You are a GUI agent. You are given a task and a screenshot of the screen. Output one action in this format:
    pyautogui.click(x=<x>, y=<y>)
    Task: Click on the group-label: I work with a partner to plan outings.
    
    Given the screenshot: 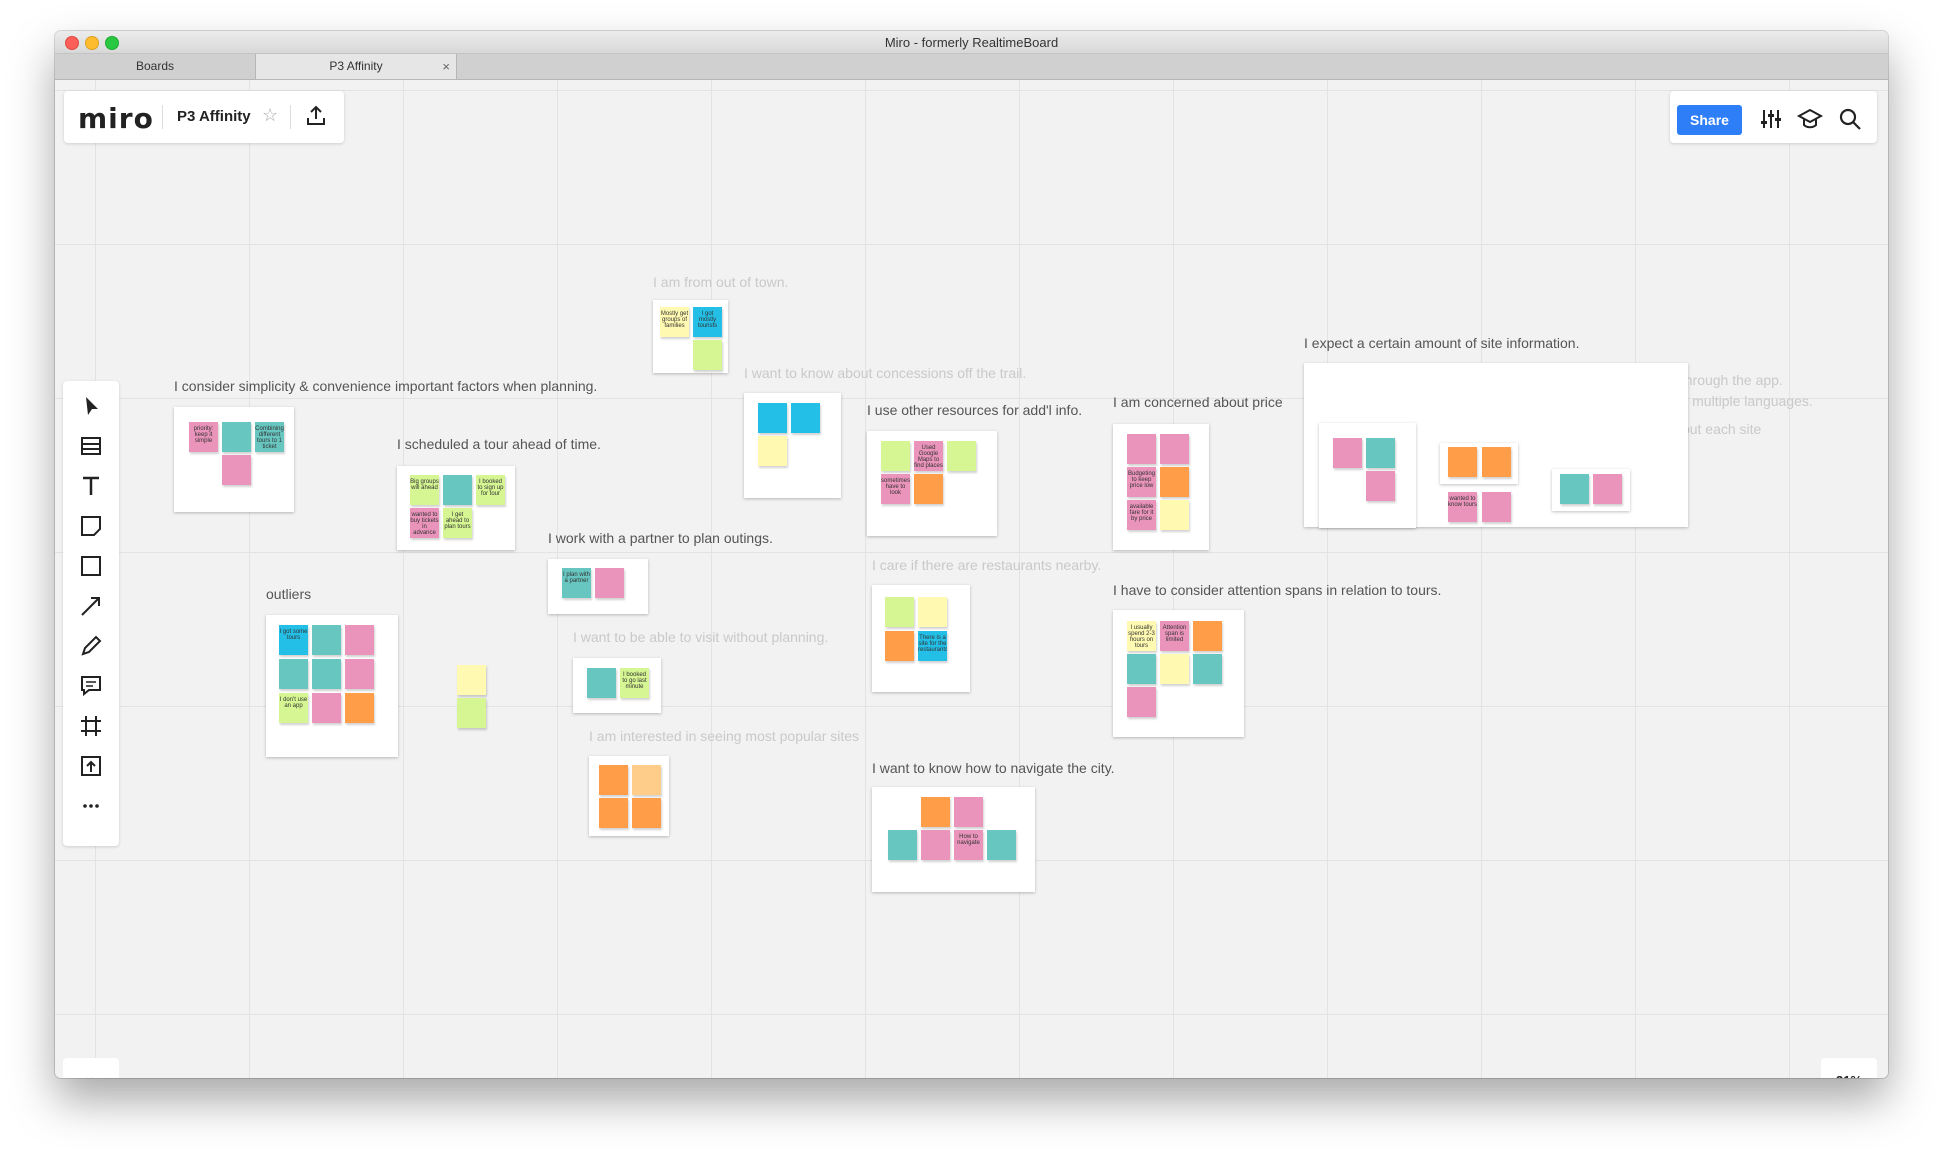 What is the action you would take?
    pyautogui.click(x=660, y=538)
    